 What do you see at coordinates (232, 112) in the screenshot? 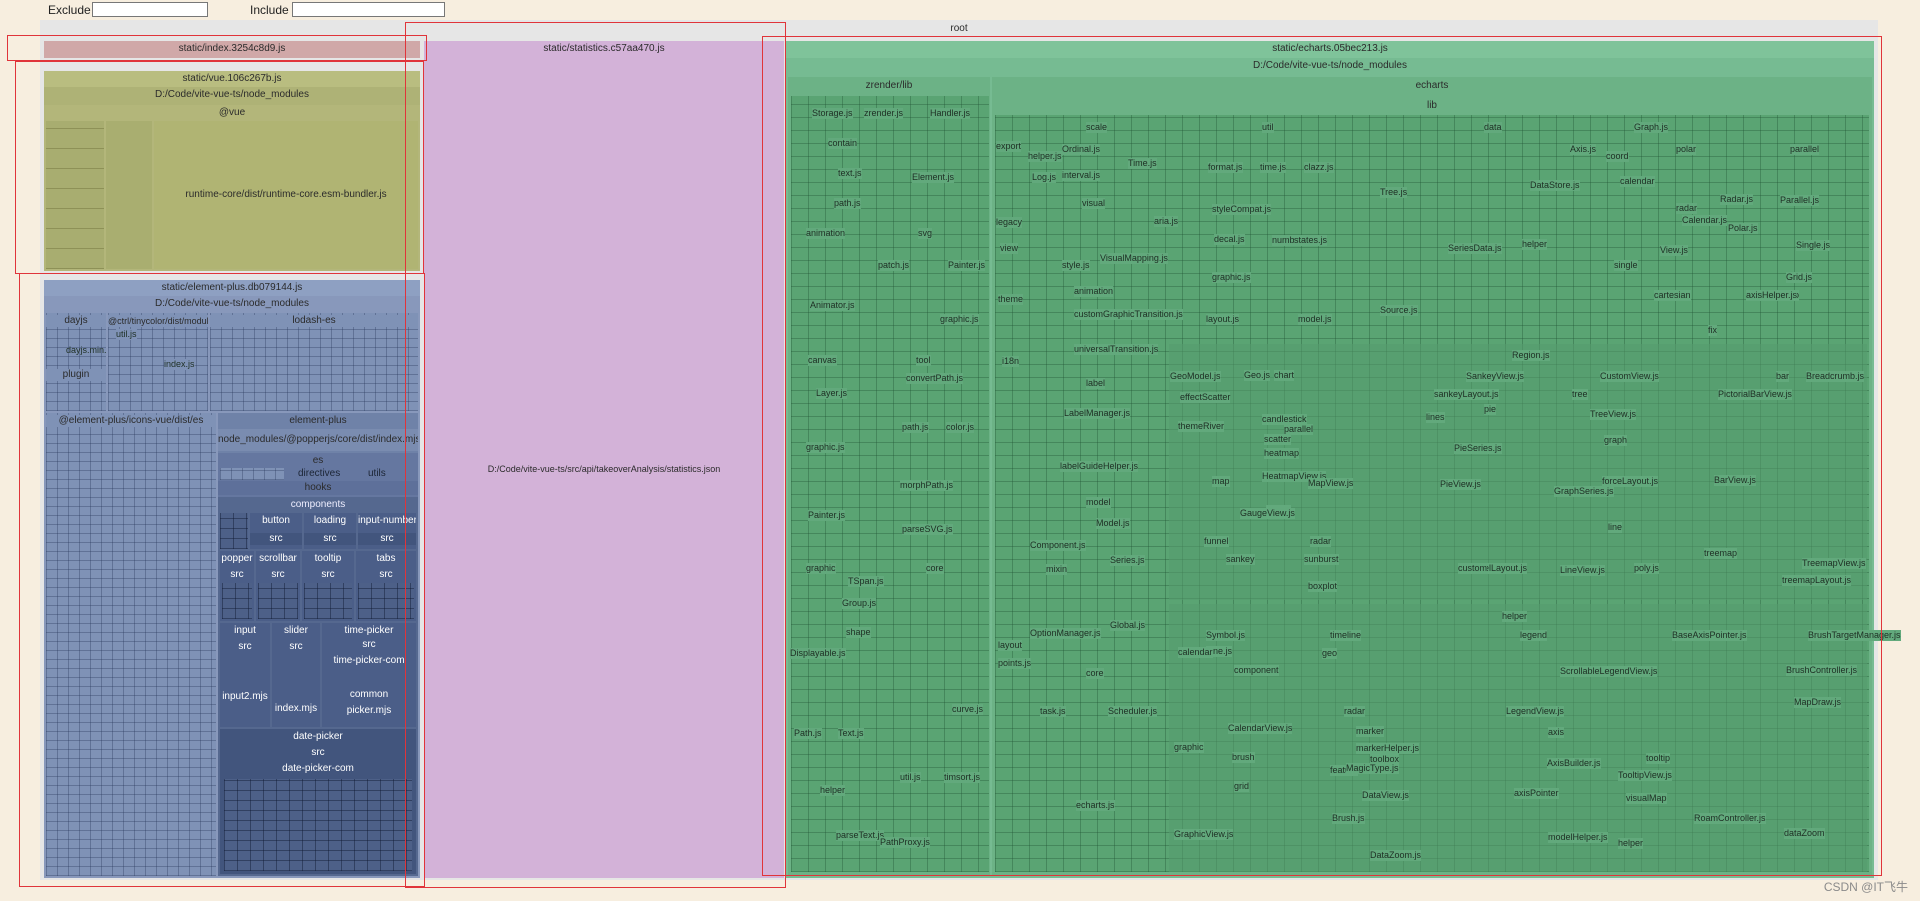
I see `vue-scope-label: @vue` at bounding box center [232, 112].